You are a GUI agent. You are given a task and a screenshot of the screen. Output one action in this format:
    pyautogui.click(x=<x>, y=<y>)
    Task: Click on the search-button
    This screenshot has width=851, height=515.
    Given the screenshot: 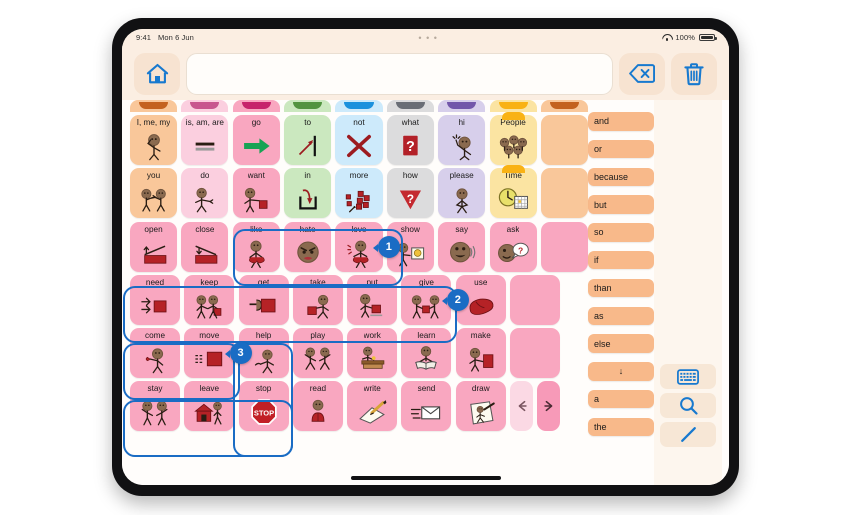 What is the action you would take?
    pyautogui.click(x=688, y=405)
    